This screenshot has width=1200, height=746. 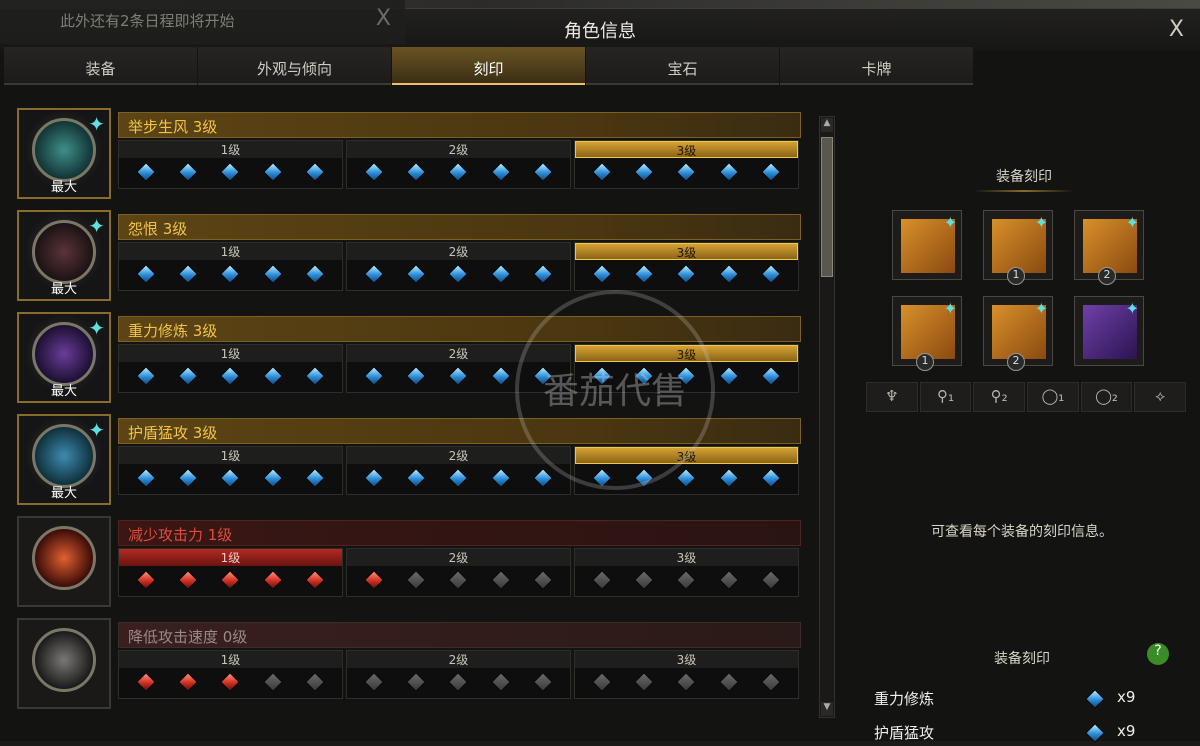 I want to click on help-icon: ?, so click(x=1158, y=654).